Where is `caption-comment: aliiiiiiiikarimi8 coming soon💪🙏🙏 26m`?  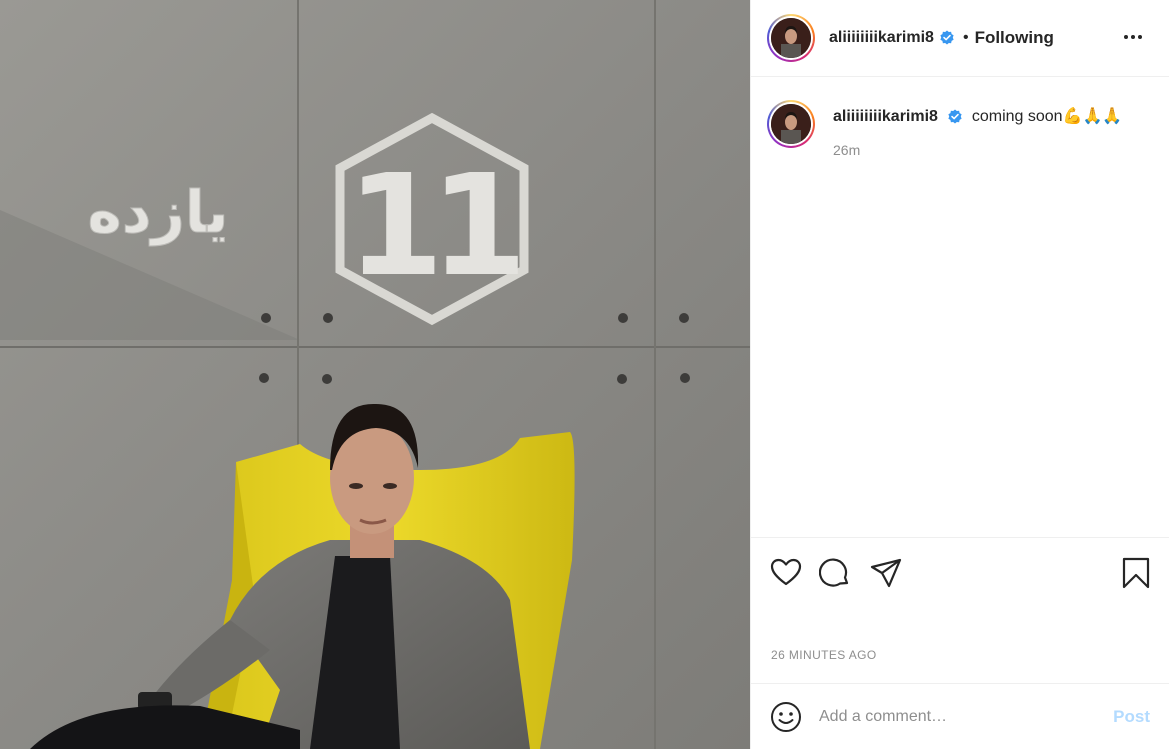
caption-comment: aliiiiiiiikarimi8 coming soon💪🙏🙏 26m is located at coordinates (962, 129).